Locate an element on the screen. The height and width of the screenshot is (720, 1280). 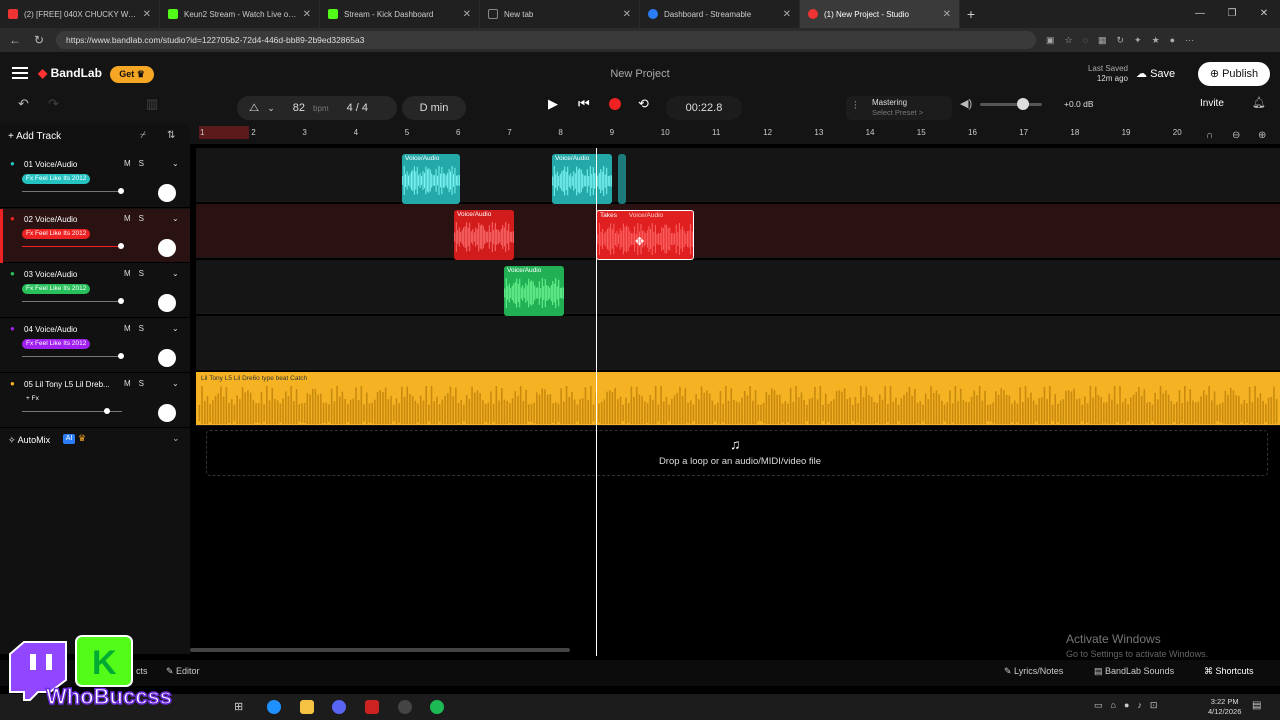
magnet-icon: ∩ is located at coordinates (1209, 135).